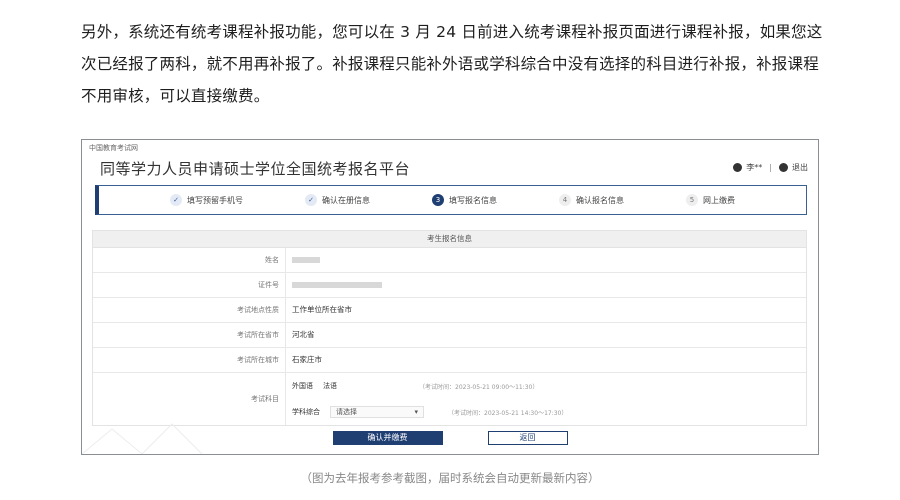  What do you see at coordinates (783, 167) in the screenshot?
I see `logout-icon` at bounding box center [783, 167].